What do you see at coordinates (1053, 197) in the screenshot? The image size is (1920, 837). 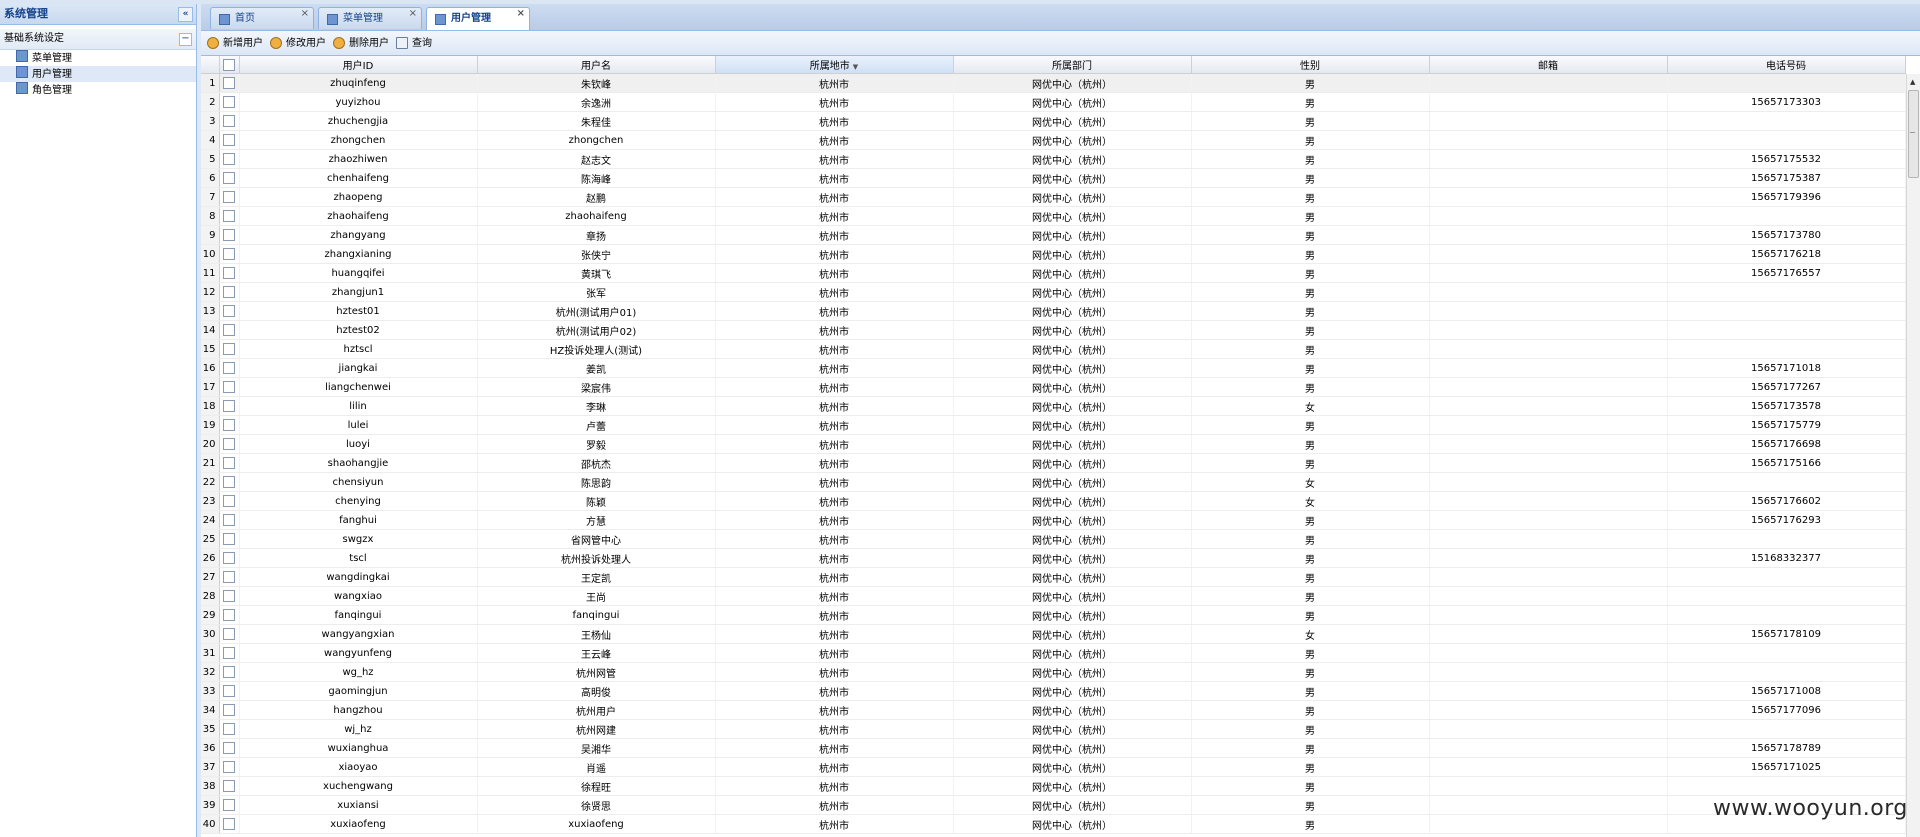 I see `table-row: 7 zhaopeng 赵鹏 杭州市 网优中心（杭州）男 15657179396` at bounding box center [1053, 197].